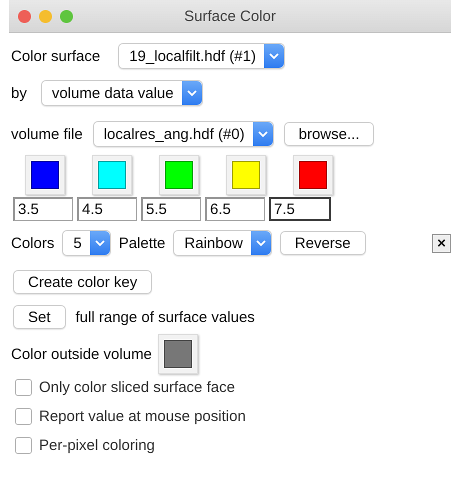  I want to click on field-label: Color outside volume, so click(81, 354).